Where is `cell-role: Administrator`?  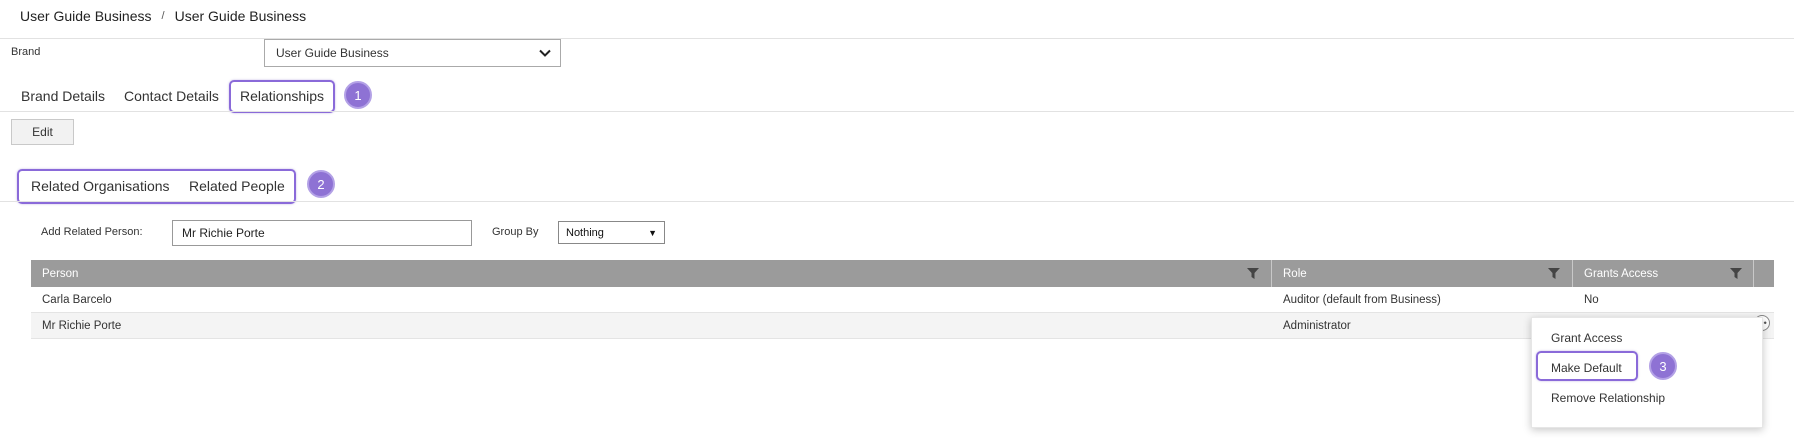 cell-role: Administrator is located at coordinates (1317, 326).